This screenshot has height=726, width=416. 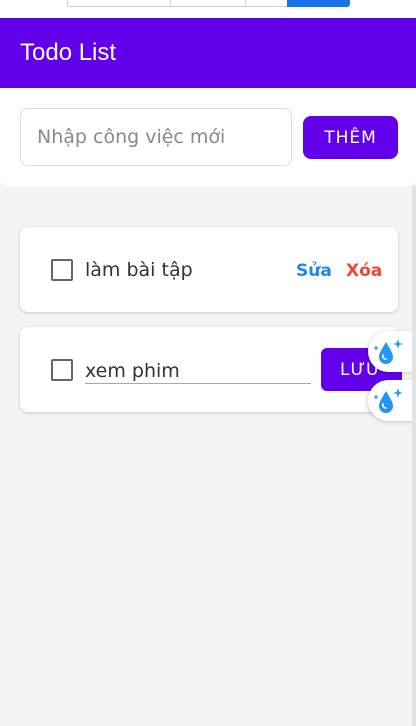 I want to click on new-todo-input, so click(x=156, y=137).